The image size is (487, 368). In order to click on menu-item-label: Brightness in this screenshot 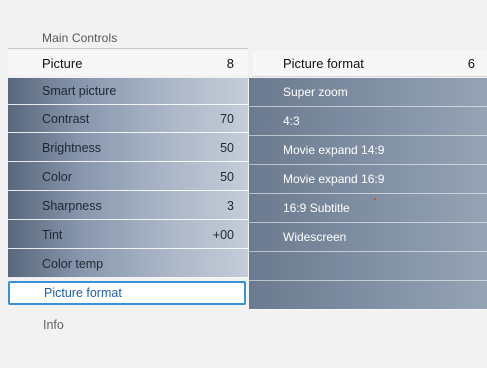, I will do `click(72, 148)`.